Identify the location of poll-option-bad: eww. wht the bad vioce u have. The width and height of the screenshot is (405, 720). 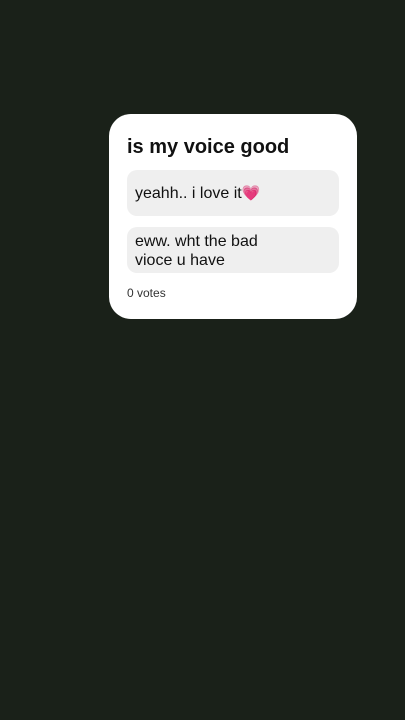
(233, 250).